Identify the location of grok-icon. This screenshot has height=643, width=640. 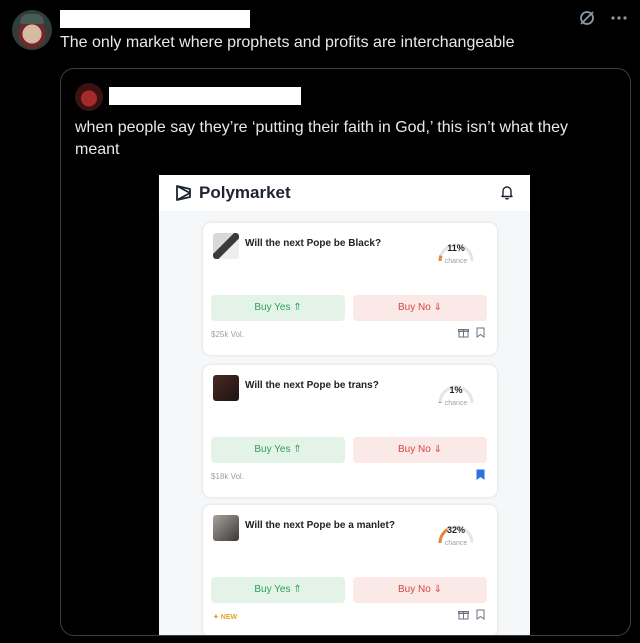
(587, 20).